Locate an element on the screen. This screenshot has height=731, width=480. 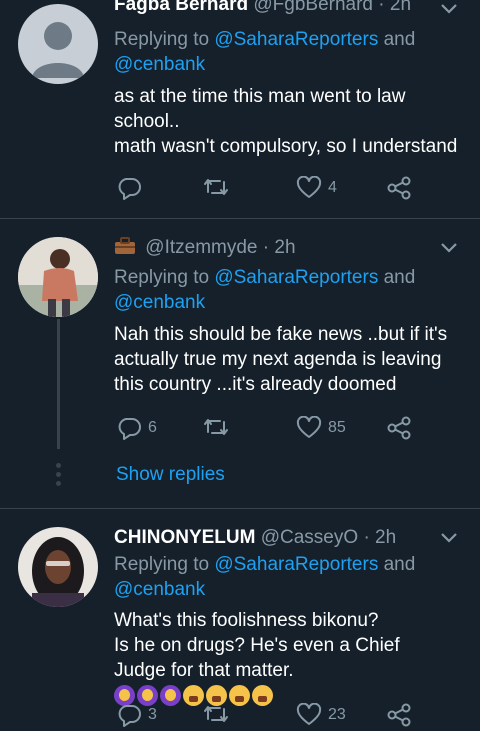
default-avatar-icon is located at coordinates (58, 50).